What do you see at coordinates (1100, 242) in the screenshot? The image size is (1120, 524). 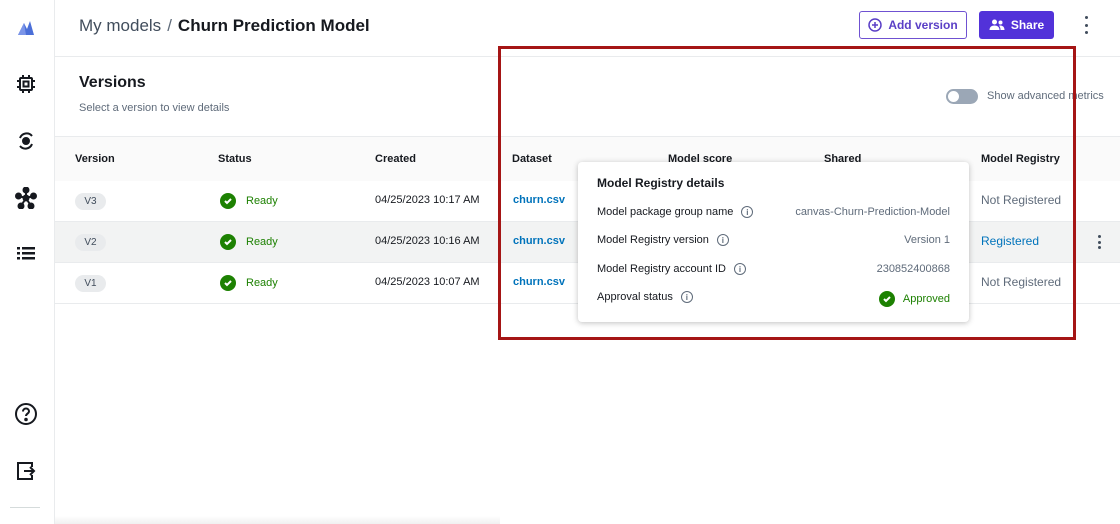 I see `row-options-icon` at bounding box center [1100, 242].